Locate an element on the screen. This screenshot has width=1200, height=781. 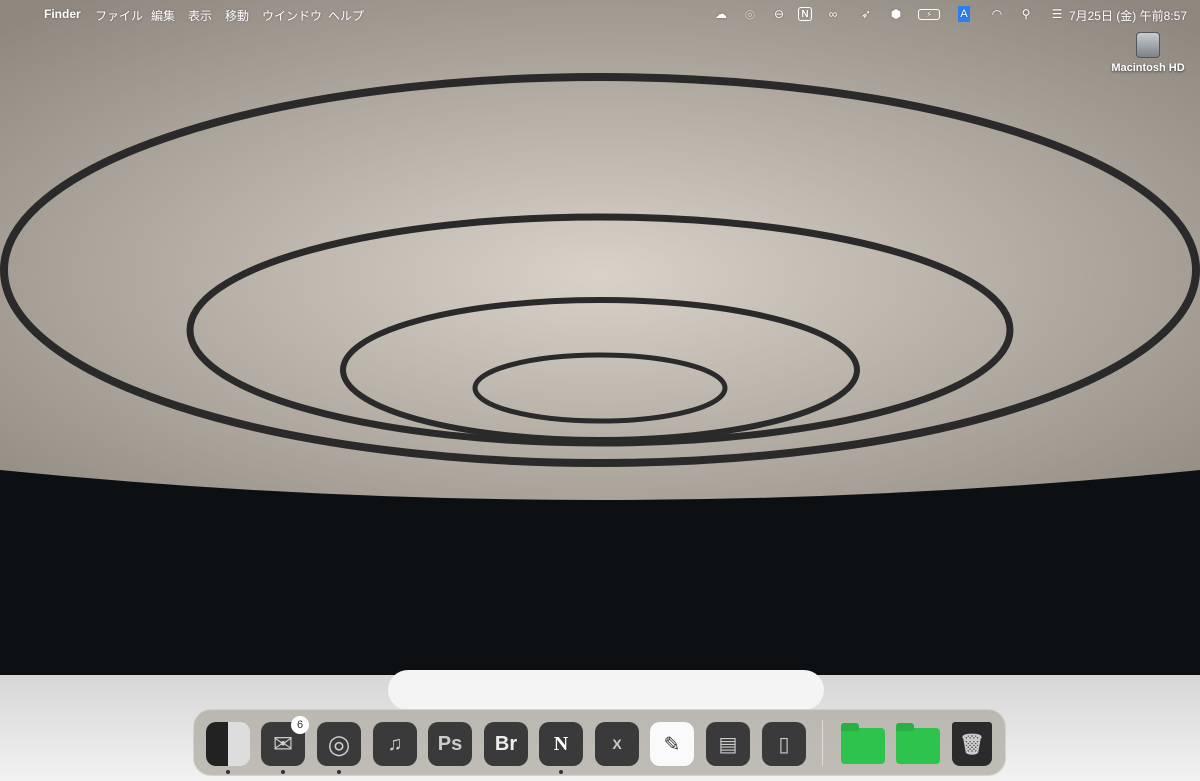
dock-divider is located at coordinates (822, 743).